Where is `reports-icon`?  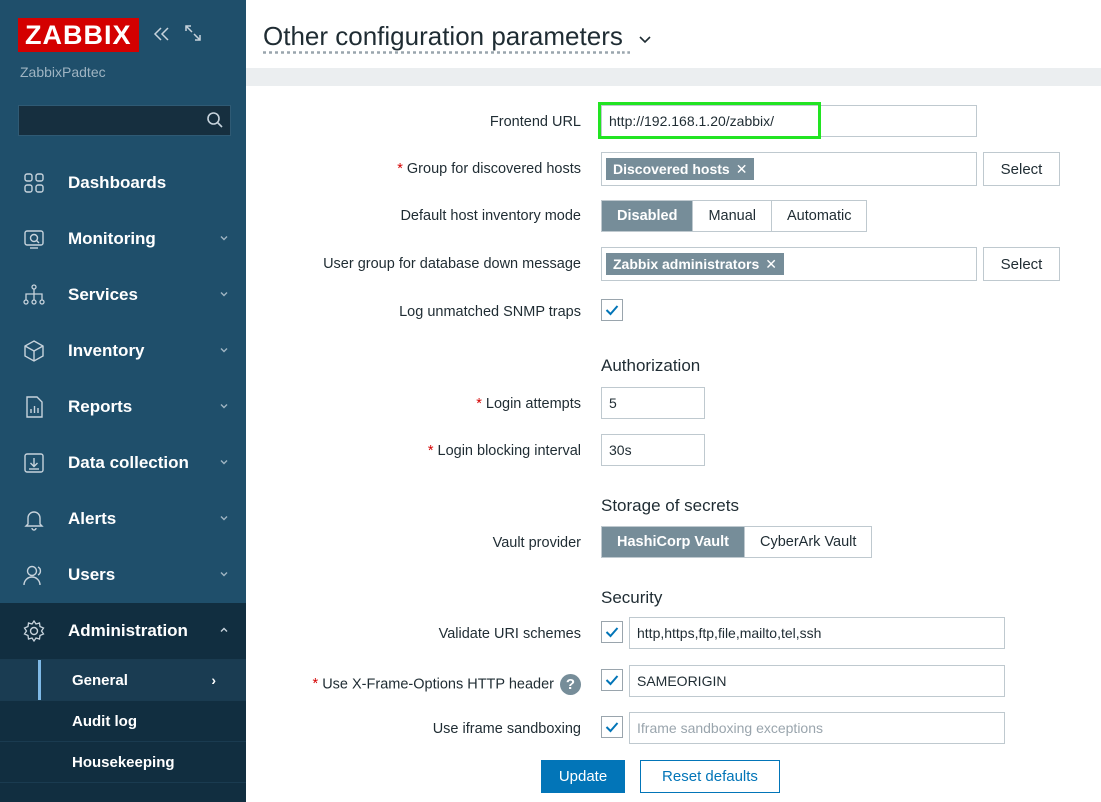 reports-icon is located at coordinates (34, 407).